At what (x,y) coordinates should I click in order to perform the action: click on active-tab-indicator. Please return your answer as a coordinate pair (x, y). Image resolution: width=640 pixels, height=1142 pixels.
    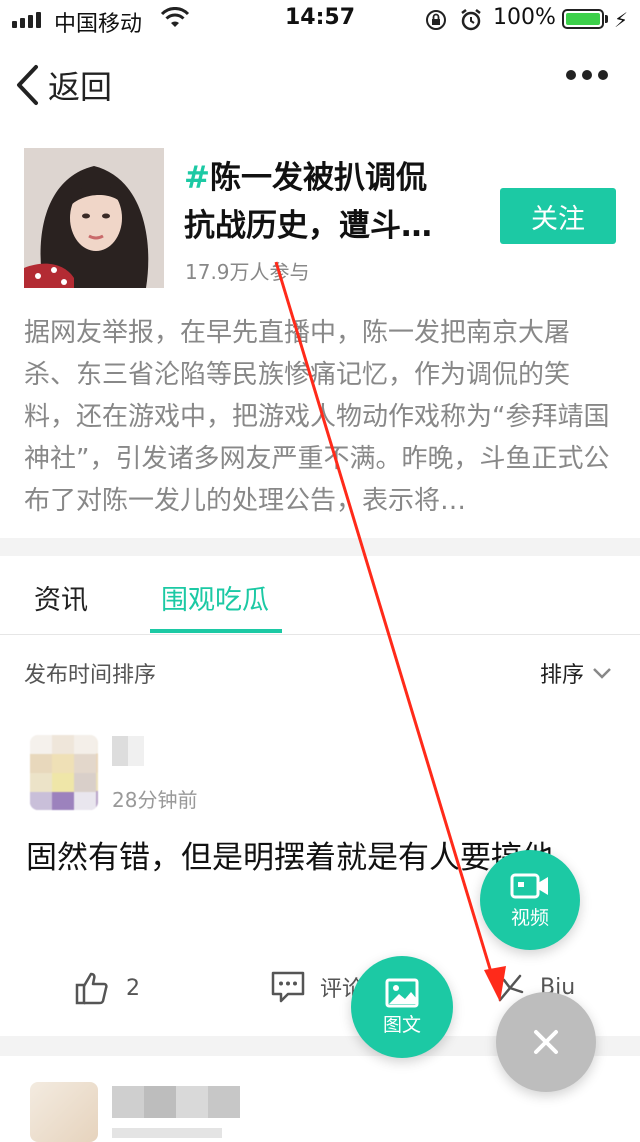
    Looking at the image, I should click on (216, 631).